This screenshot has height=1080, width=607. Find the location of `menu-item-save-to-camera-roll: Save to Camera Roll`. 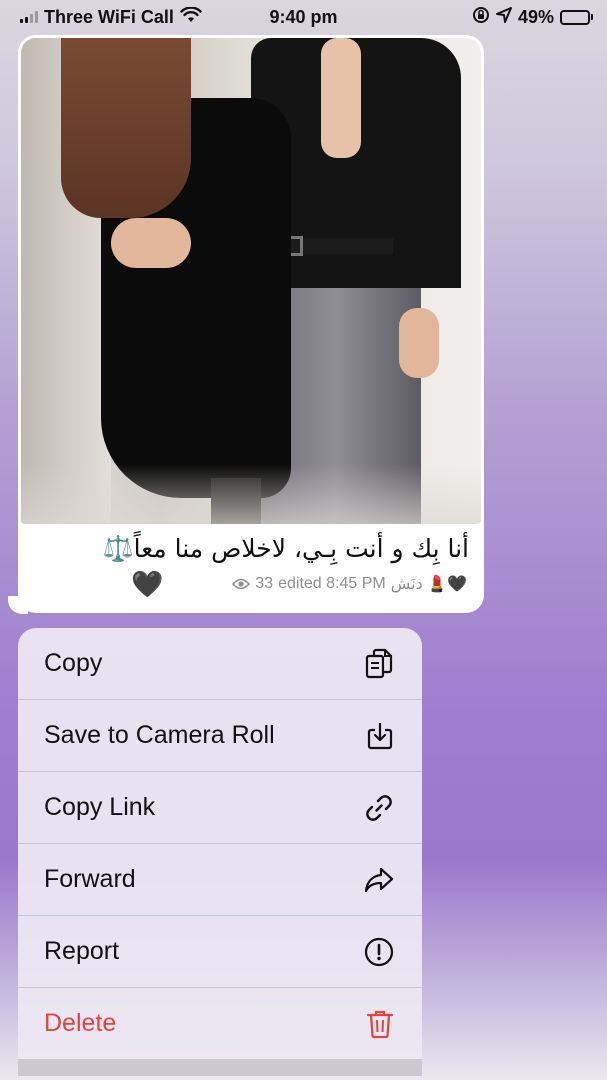

menu-item-save-to-camera-roll: Save to Camera Roll is located at coordinates (220, 736).